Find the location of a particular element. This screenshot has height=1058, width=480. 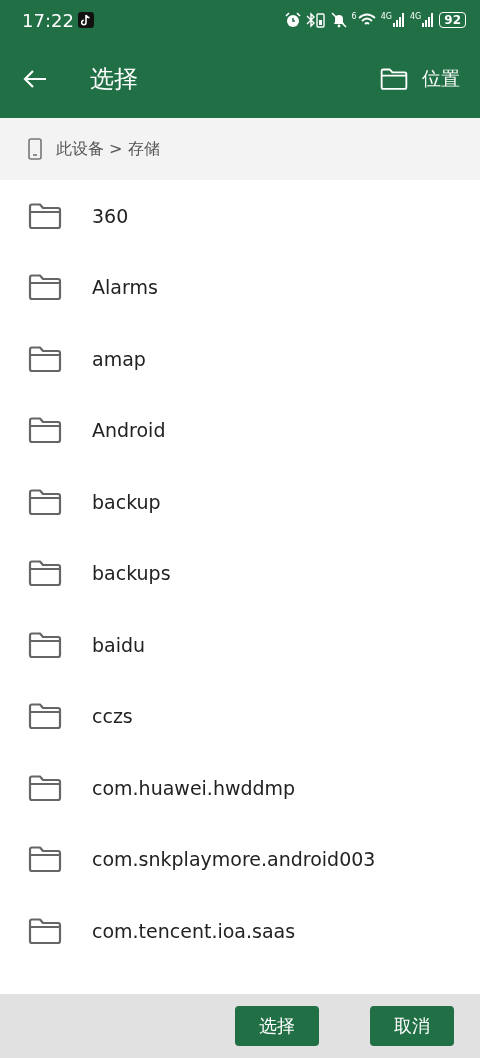

folder-name: cczs is located at coordinates (112, 716).